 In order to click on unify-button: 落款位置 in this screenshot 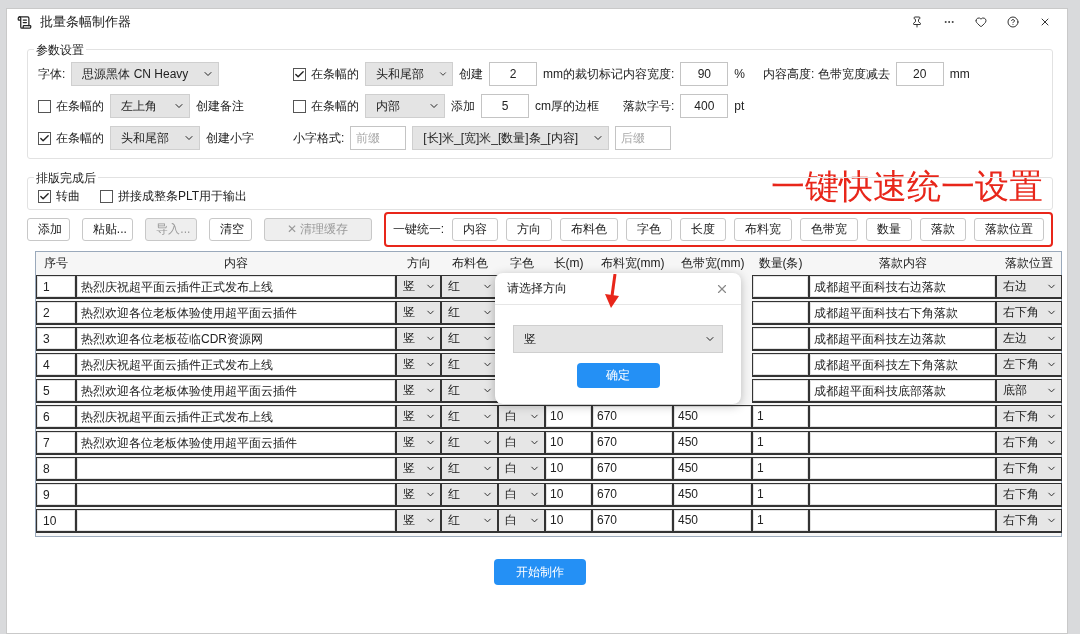, I will do `click(1009, 229)`.